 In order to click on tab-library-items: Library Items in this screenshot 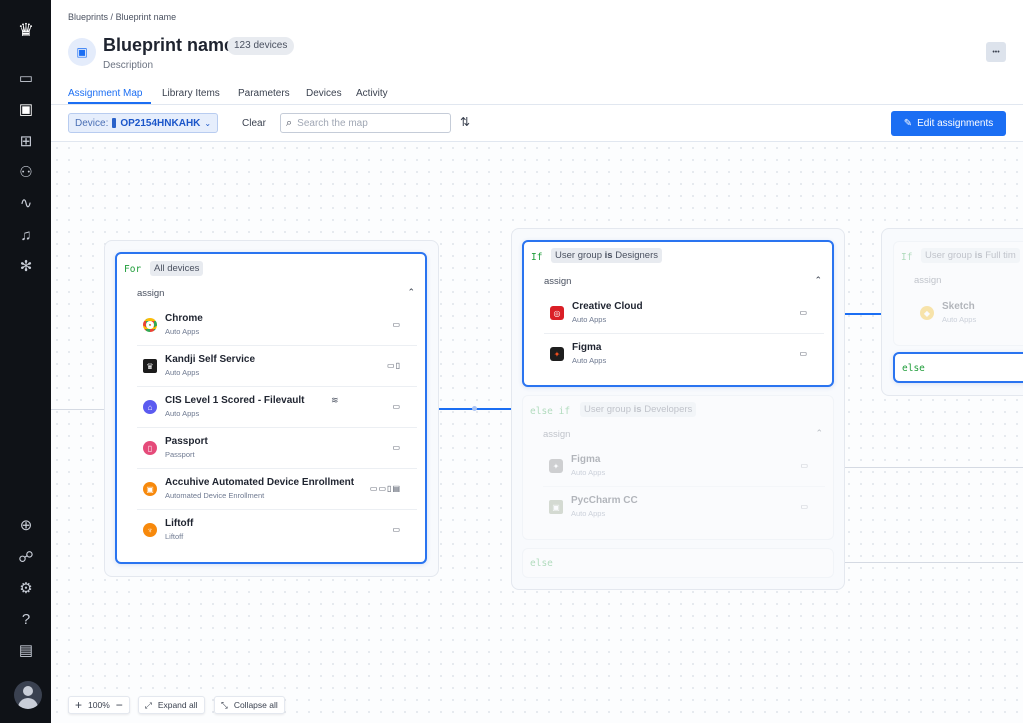, I will do `click(191, 93)`.